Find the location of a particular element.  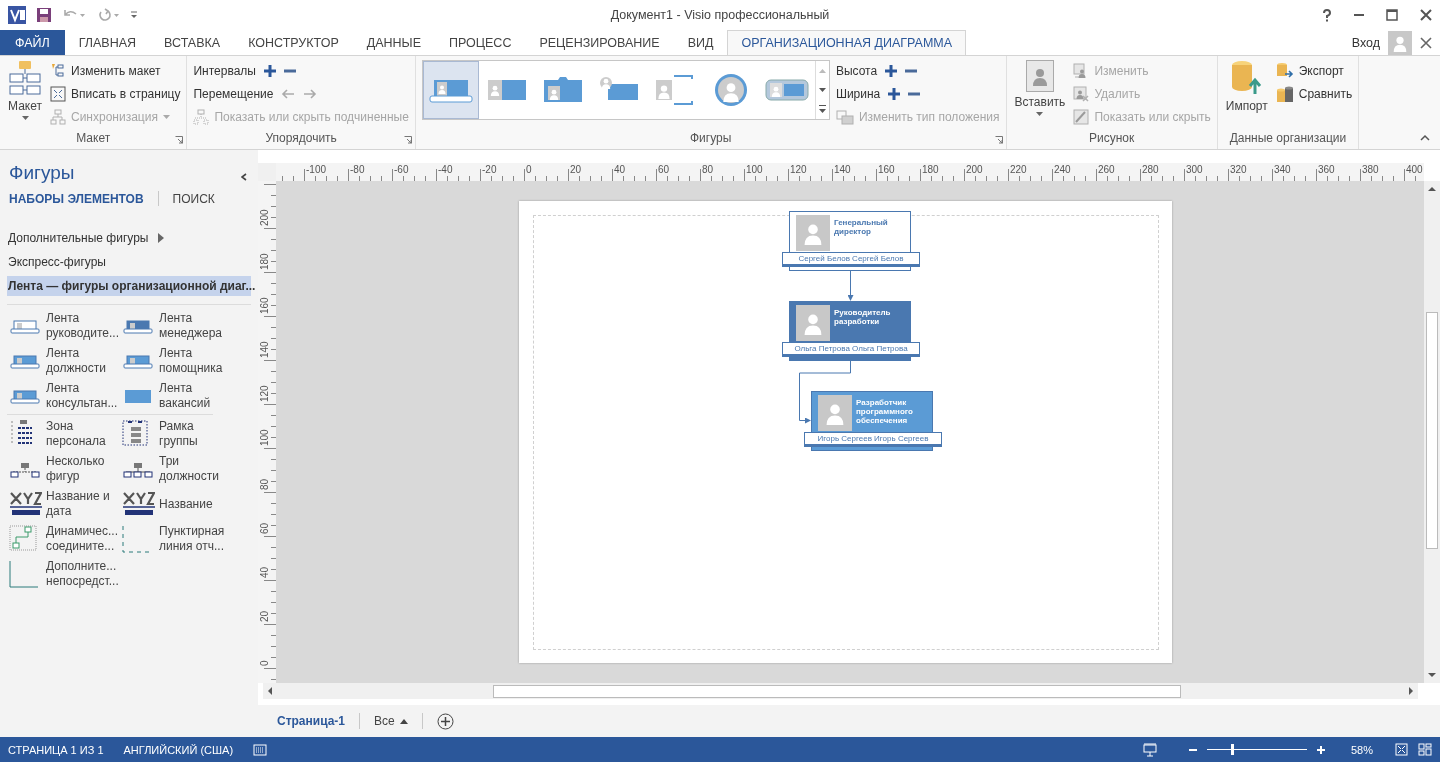

ribbon-button: Экспорт is located at coordinates (1314, 70).